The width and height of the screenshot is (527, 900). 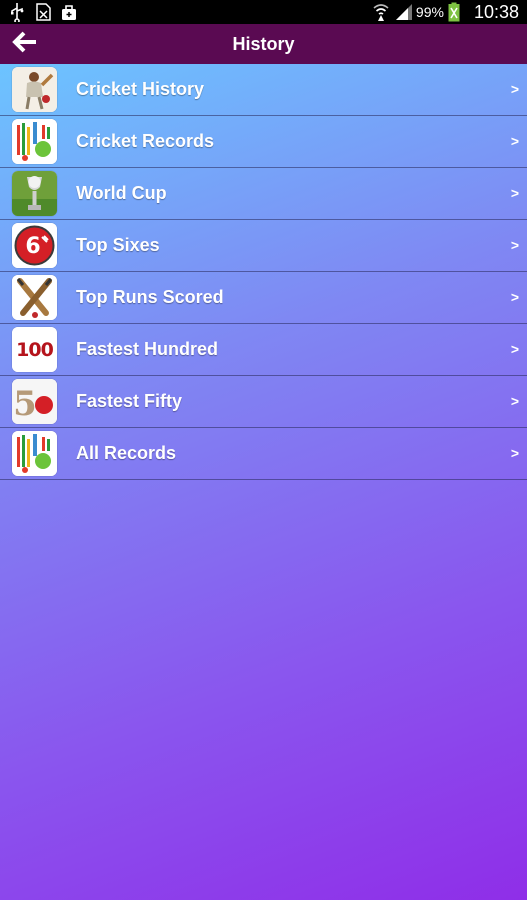 What do you see at coordinates (34, 193) in the screenshot?
I see `world-cup-icon` at bounding box center [34, 193].